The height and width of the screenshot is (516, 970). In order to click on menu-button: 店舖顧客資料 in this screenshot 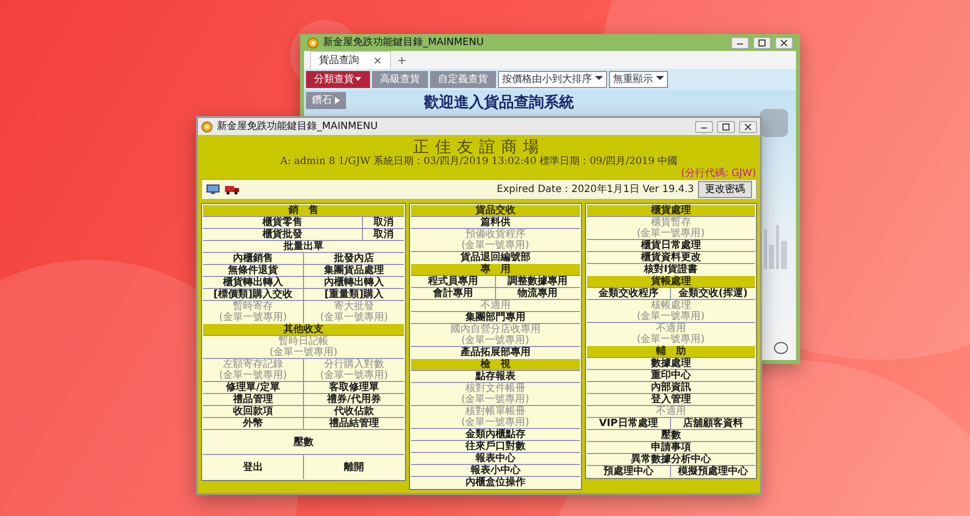, I will do `click(713, 423)`.